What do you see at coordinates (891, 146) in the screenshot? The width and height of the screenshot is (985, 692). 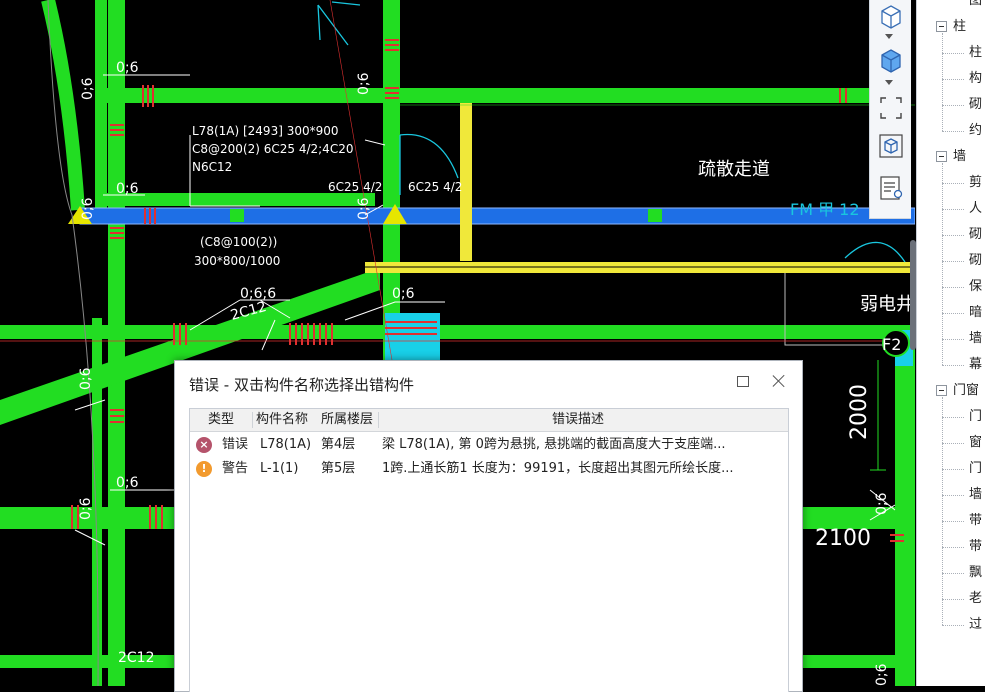 I see `3d-view-button` at bounding box center [891, 146].